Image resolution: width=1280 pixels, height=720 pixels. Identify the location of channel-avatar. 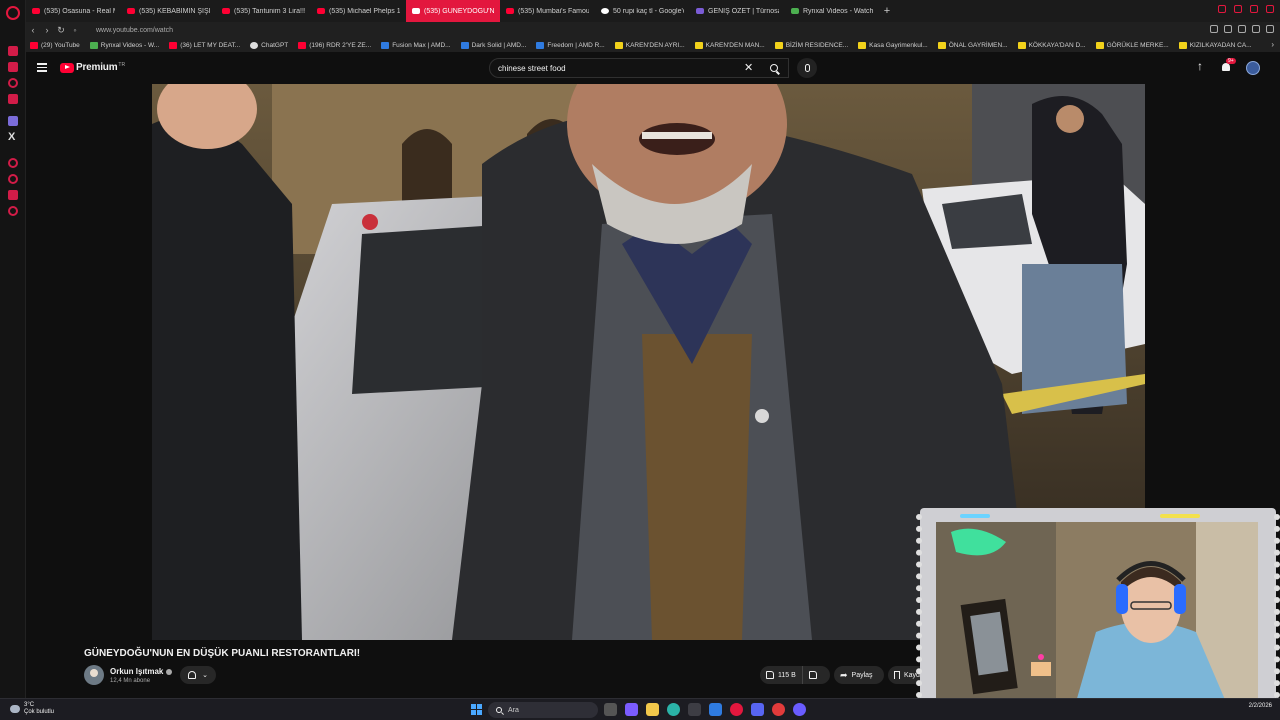
(94, 675).